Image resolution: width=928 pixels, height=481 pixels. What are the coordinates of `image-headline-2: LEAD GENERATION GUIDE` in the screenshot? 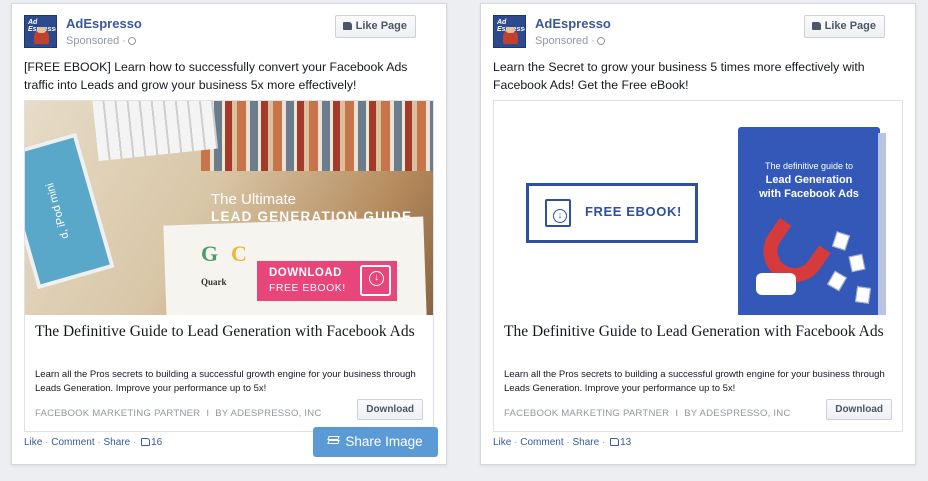 It's located at (312, 216).